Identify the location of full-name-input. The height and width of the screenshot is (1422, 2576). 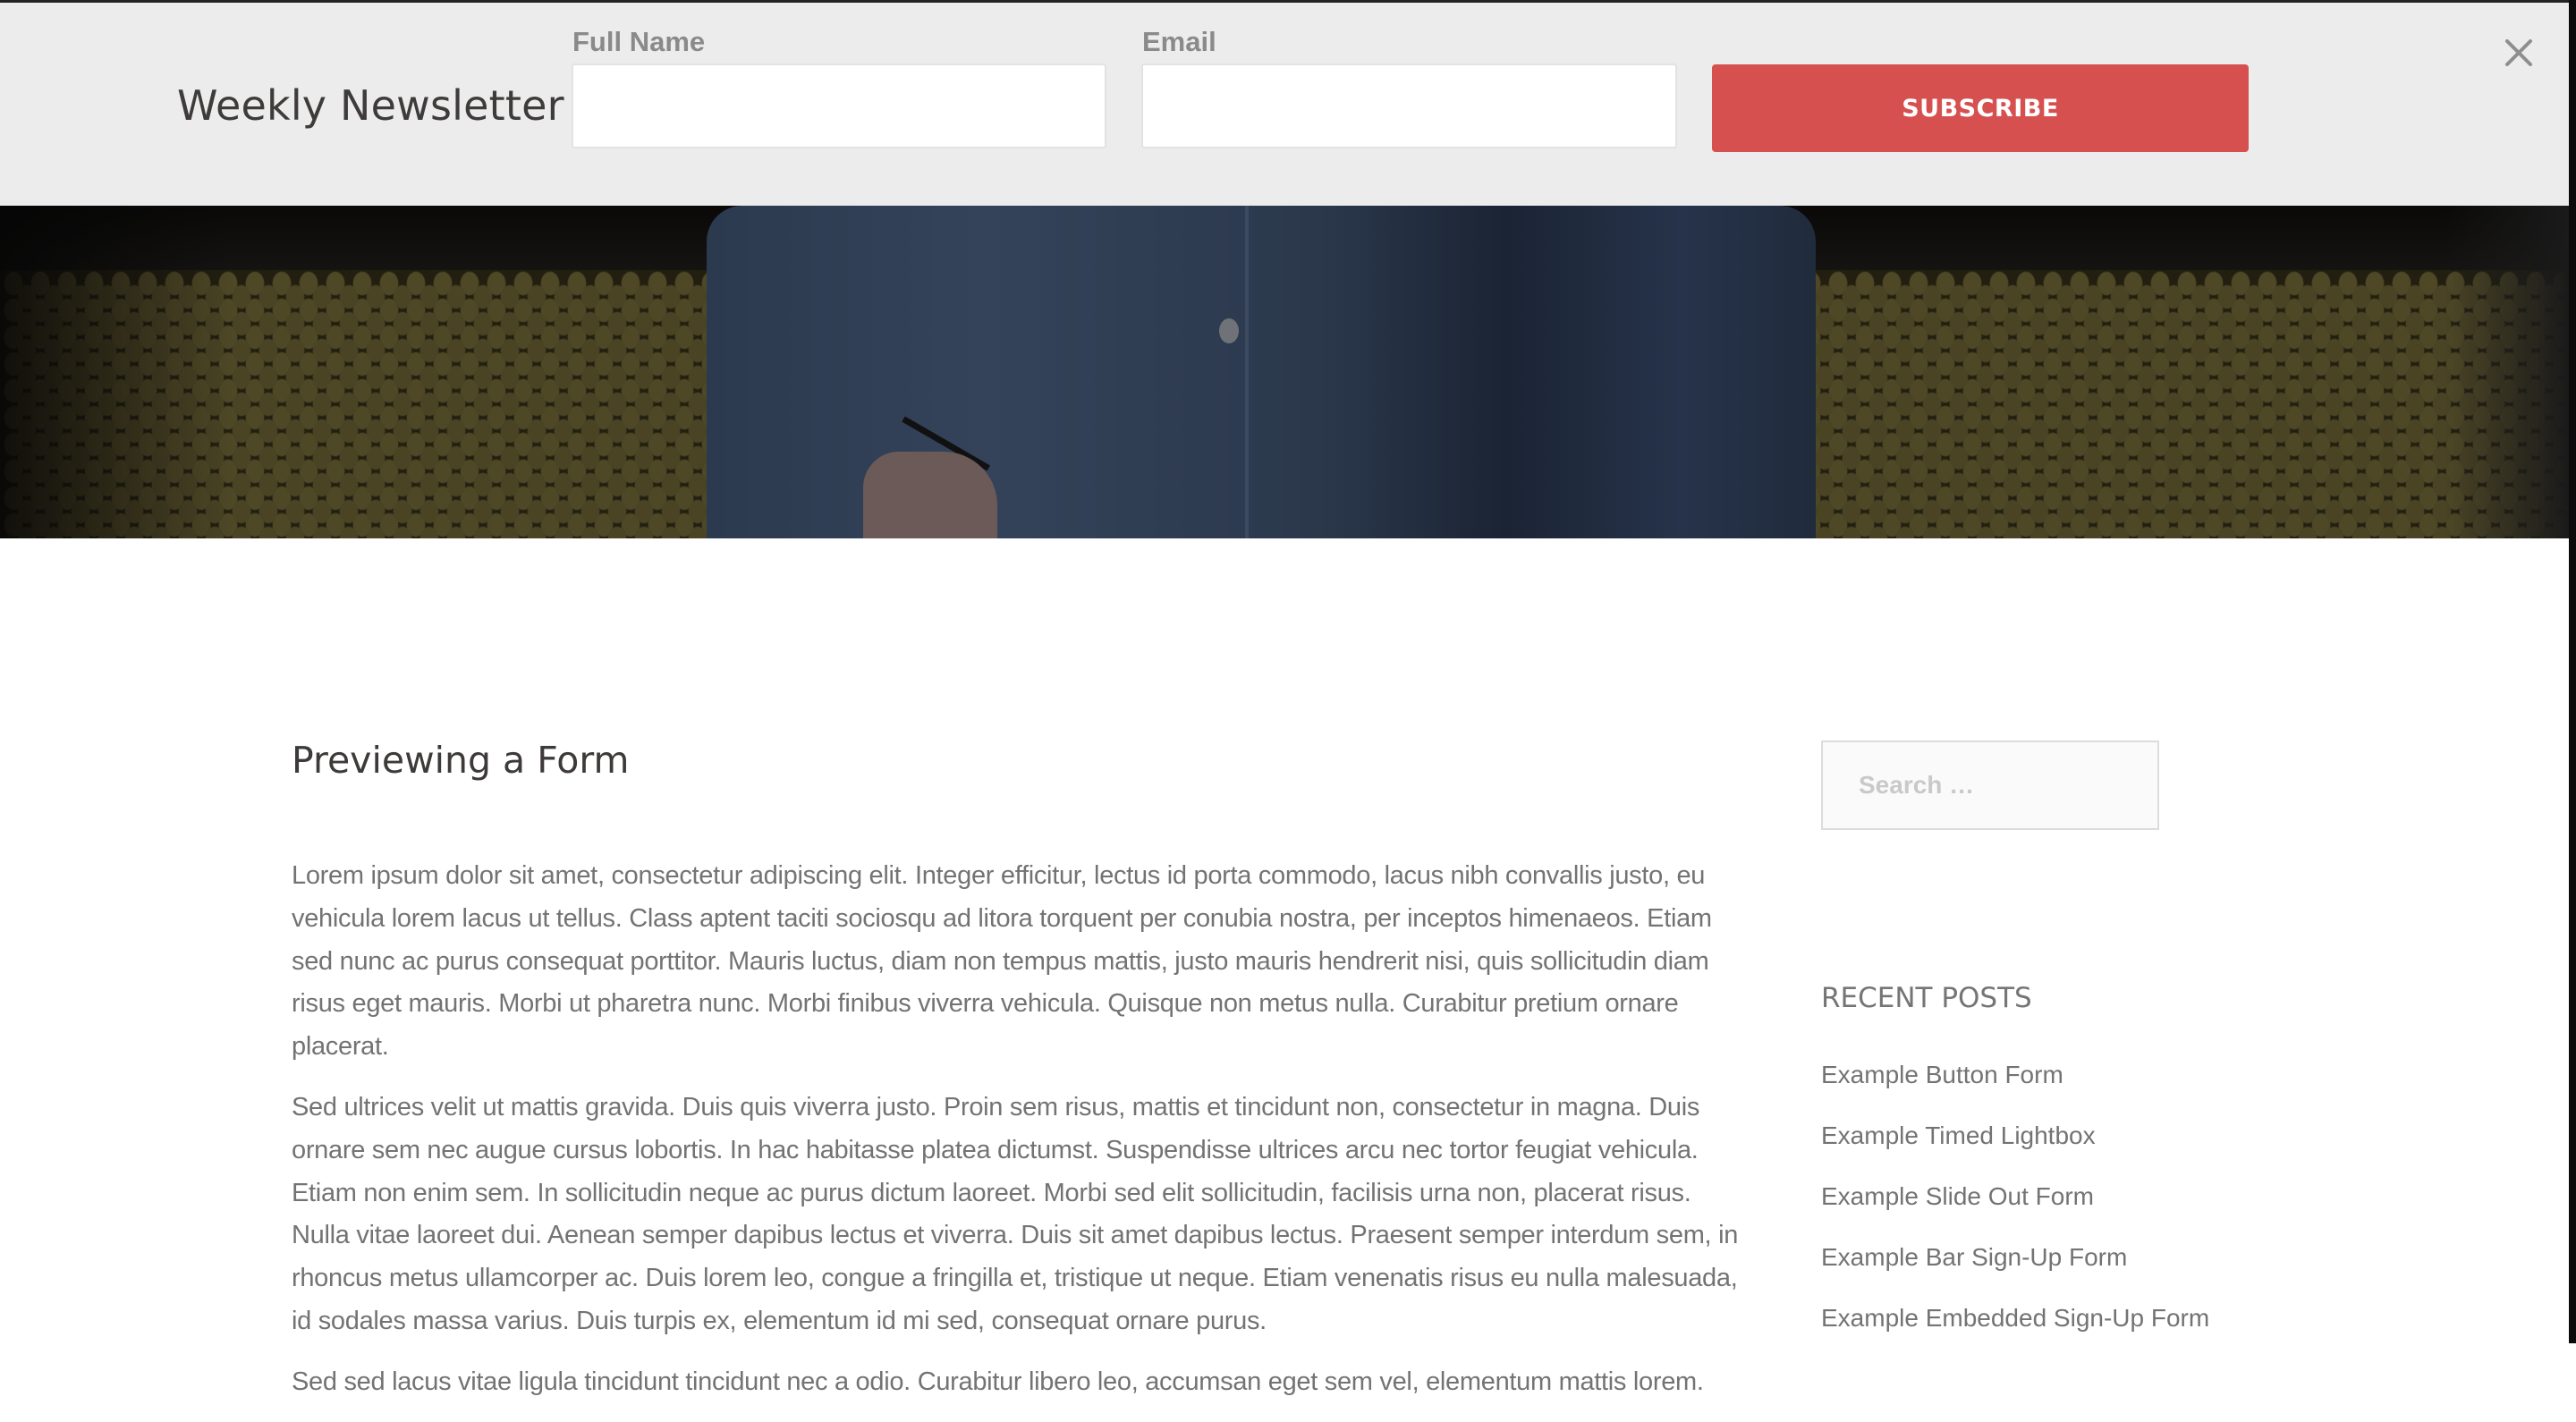
(839, 105).